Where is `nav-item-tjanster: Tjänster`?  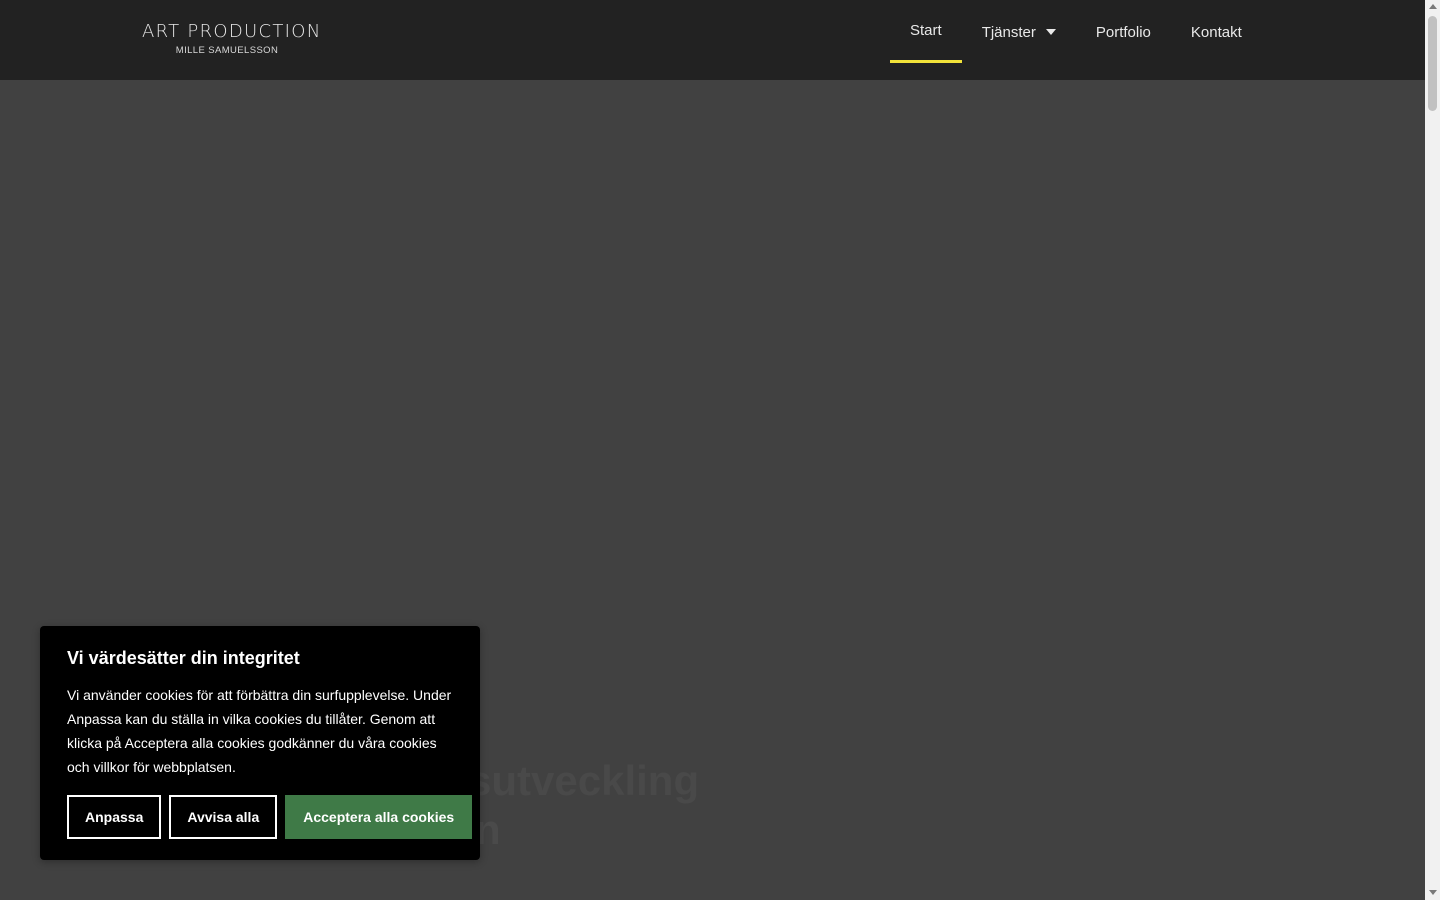 nav-item-tjanster: Tjänster is located at coordinates (1019, 31).